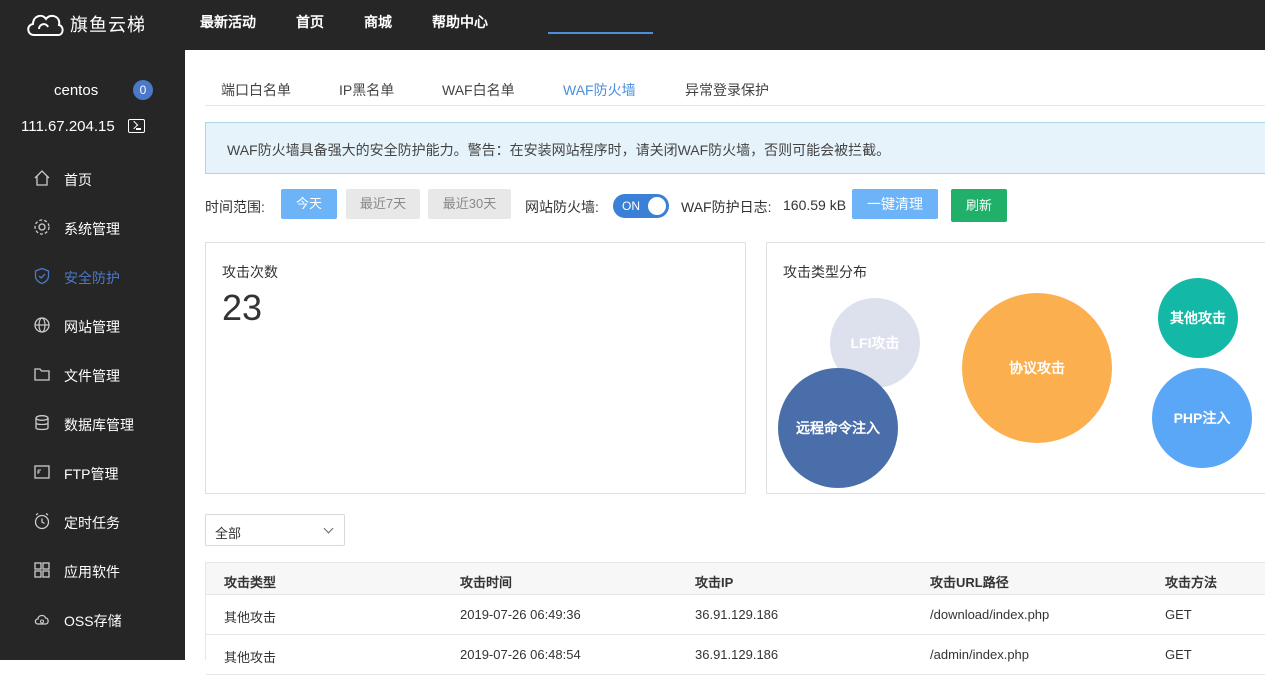 The image size is (1265, 675). I want to click on apps-icon, so click(42, 570).